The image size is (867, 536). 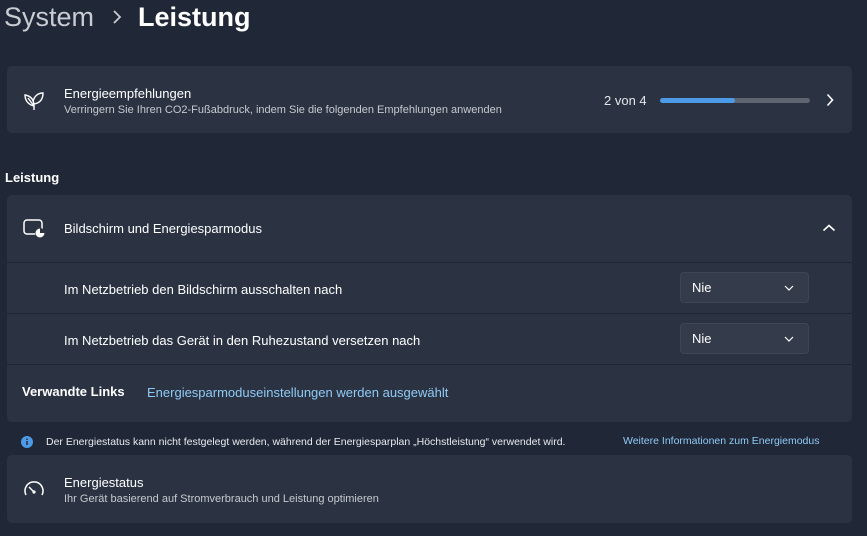 I want to click on sleep-value: Nie, so click(x=702, y=338).